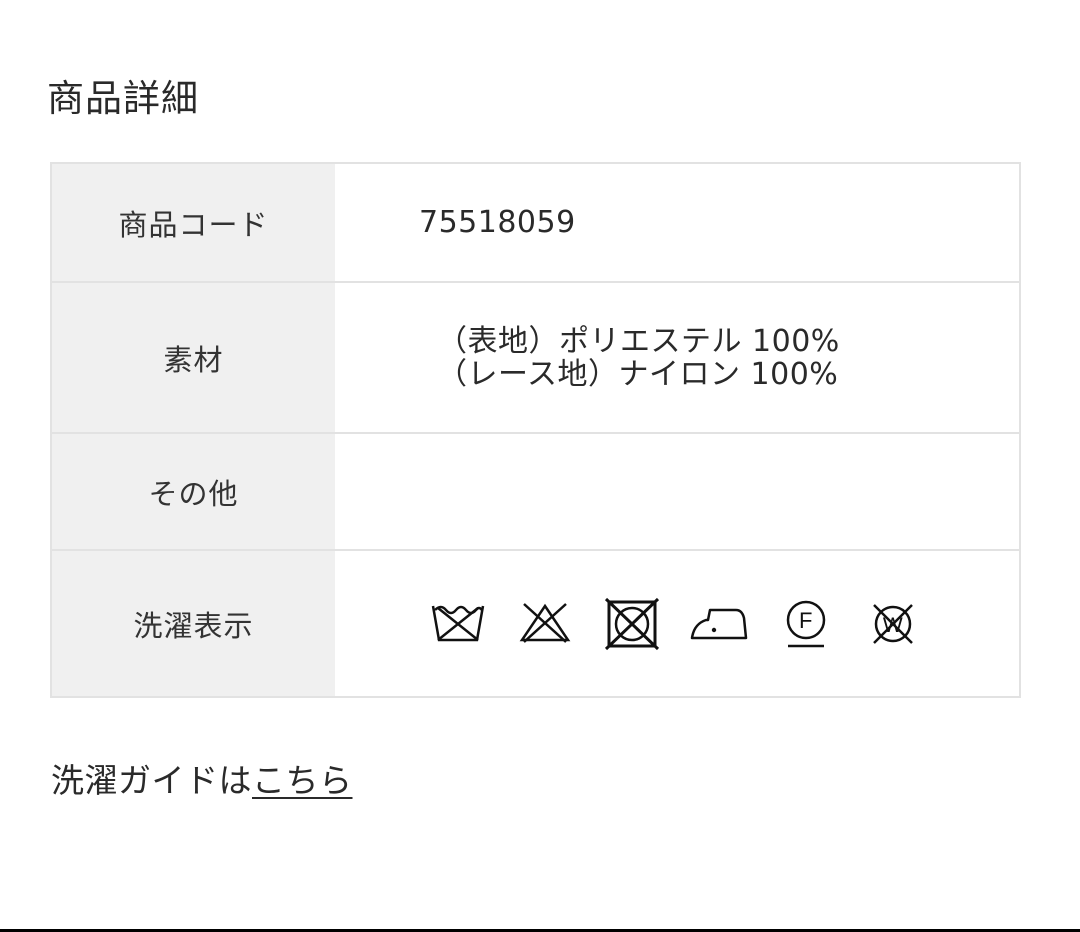  I want to click on hand-wash-40-icon, so click(458, 623).